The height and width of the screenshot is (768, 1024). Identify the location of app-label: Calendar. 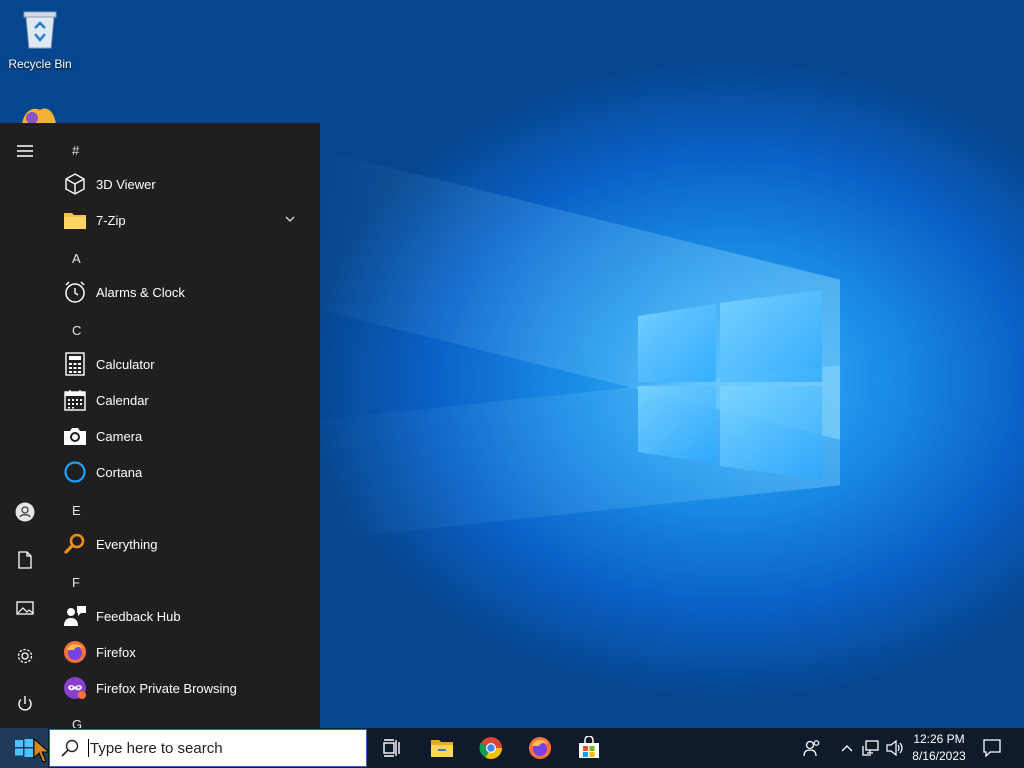
(122, 400).